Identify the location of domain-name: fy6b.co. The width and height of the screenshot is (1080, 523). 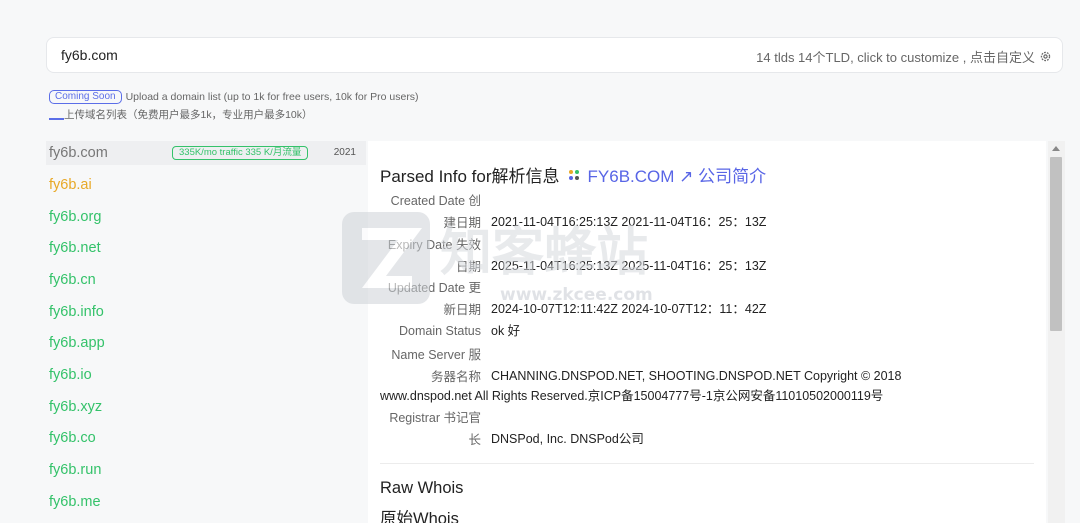
(72, 438).